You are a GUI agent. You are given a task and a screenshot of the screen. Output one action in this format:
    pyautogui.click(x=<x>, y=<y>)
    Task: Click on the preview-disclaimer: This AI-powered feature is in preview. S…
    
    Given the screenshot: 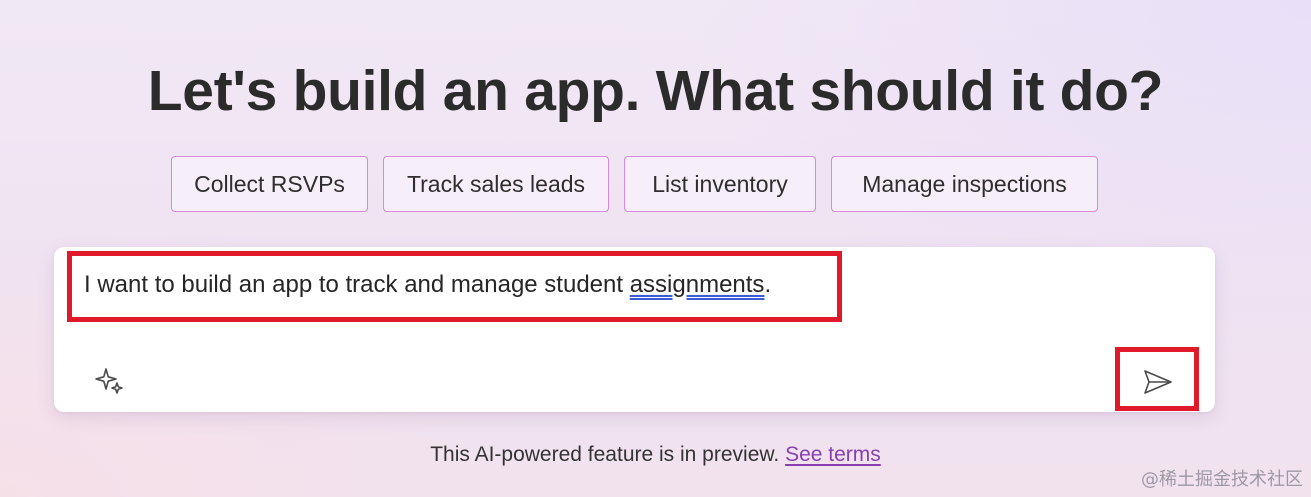 What is the action you would take?
    pyautogui.click(x=655, y=455)
    